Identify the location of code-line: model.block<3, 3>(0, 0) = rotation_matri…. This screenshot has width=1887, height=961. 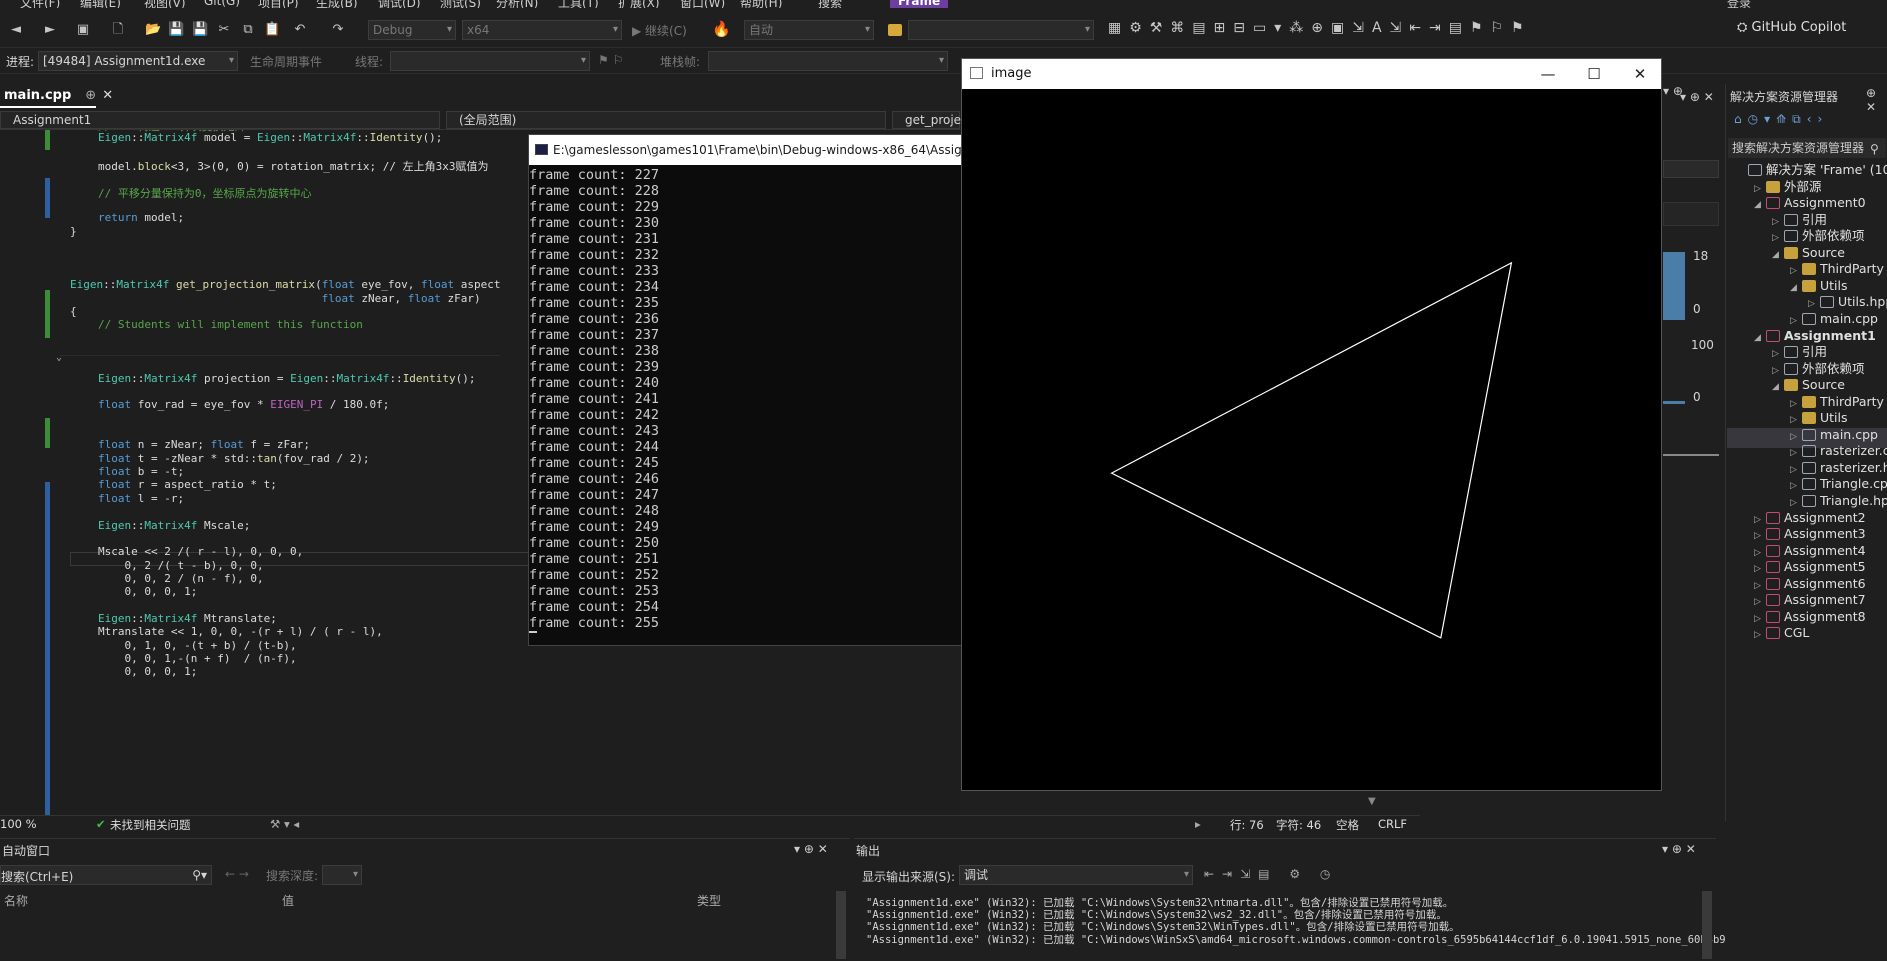
(293, 166).